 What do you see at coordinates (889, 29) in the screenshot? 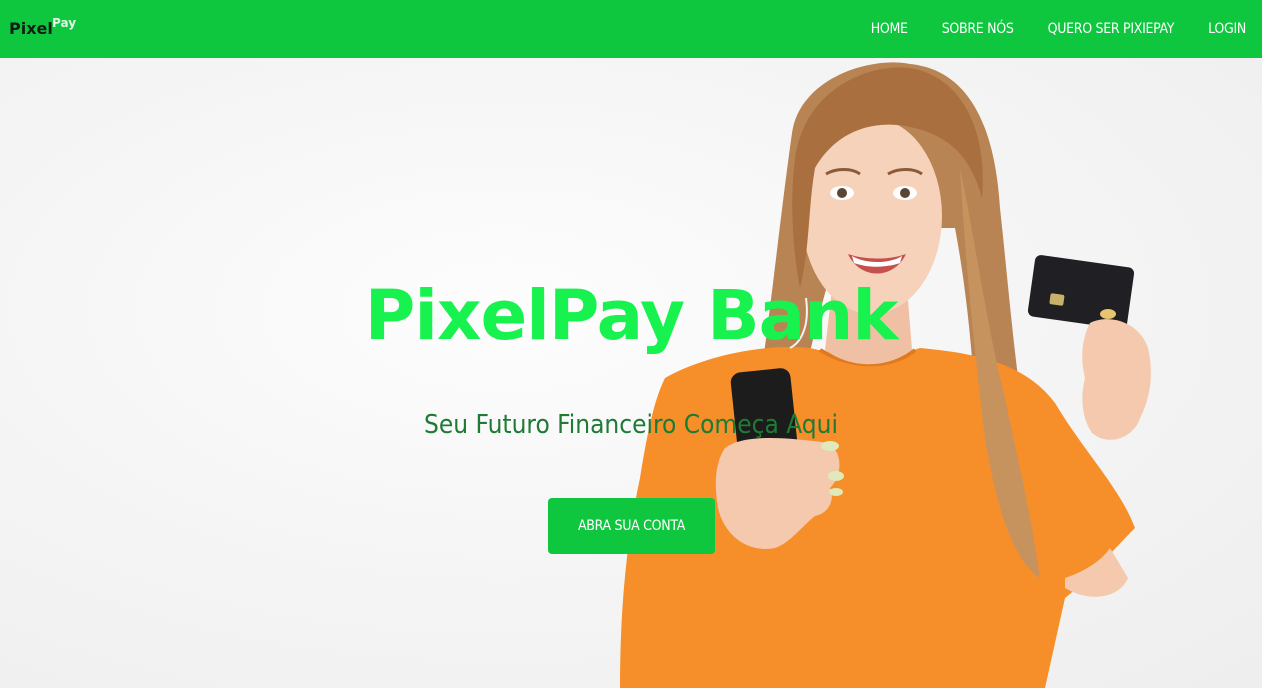
I see `nav-home-link: HOME` at bounding box center [889, 29].